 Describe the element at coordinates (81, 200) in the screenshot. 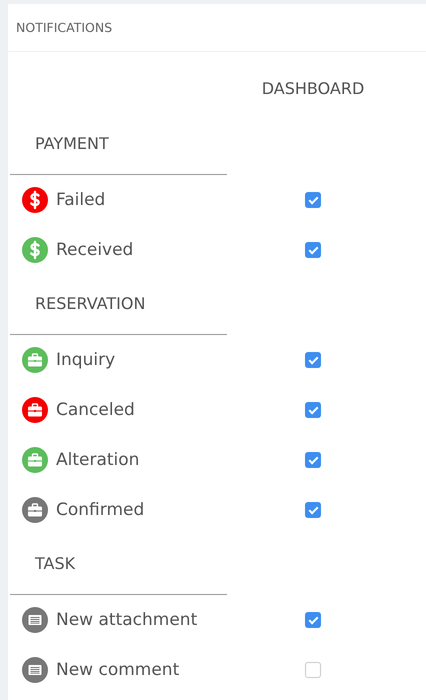

I see `notification-label: Failed` at that location.